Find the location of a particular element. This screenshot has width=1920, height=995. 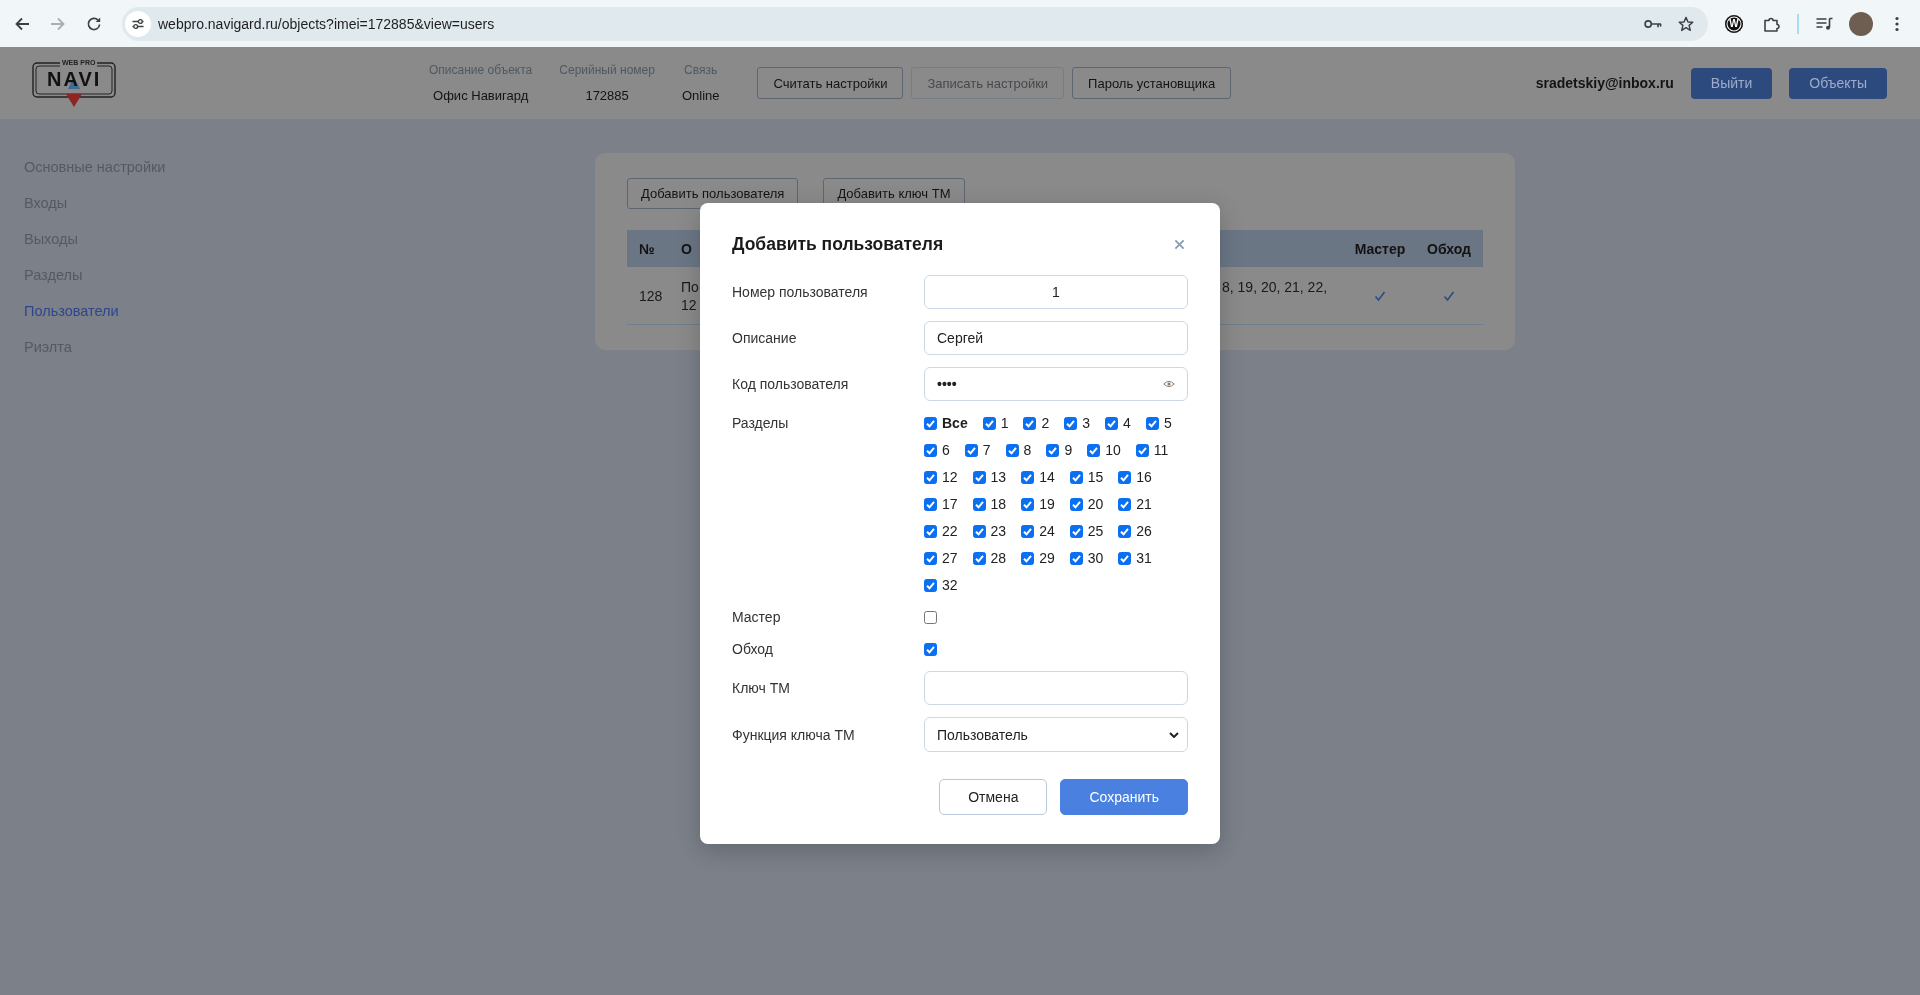

checkbox-label: 31 is located at coordinates (1144, 558).